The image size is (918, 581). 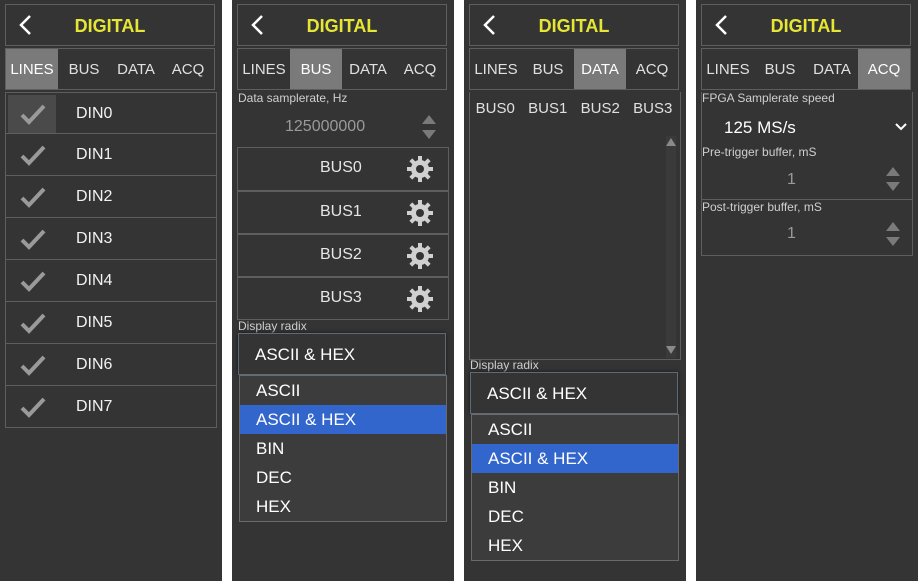 I want to click on line-row-din4: DIN4, so click(x=111, y=281).